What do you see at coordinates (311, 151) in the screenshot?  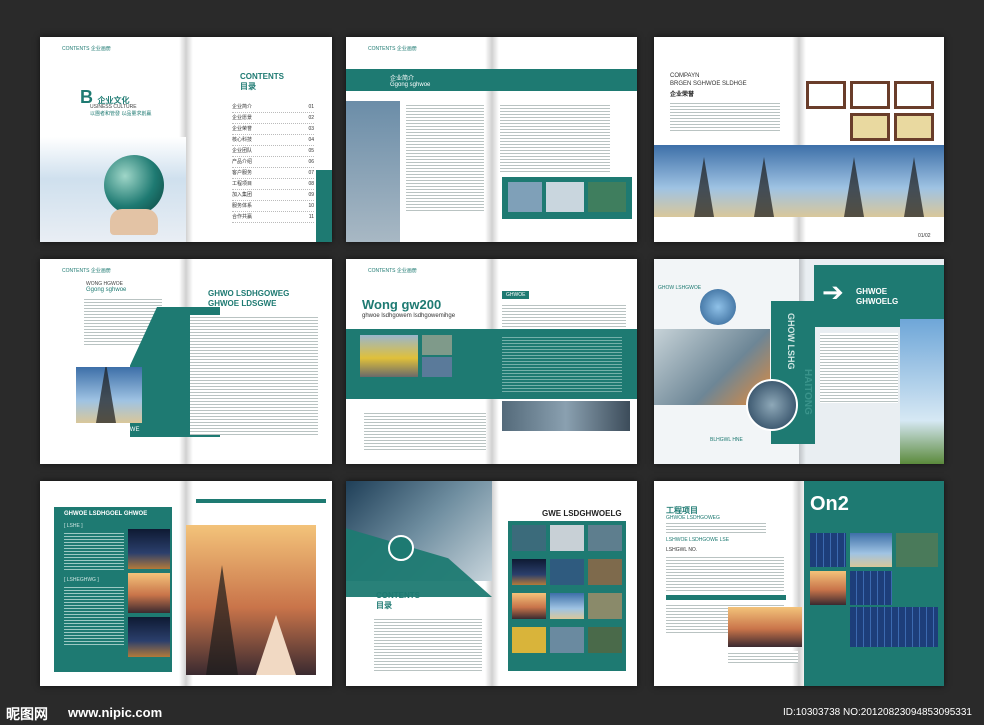 I see `toc-page: 05` at bounding box center [311, 151].